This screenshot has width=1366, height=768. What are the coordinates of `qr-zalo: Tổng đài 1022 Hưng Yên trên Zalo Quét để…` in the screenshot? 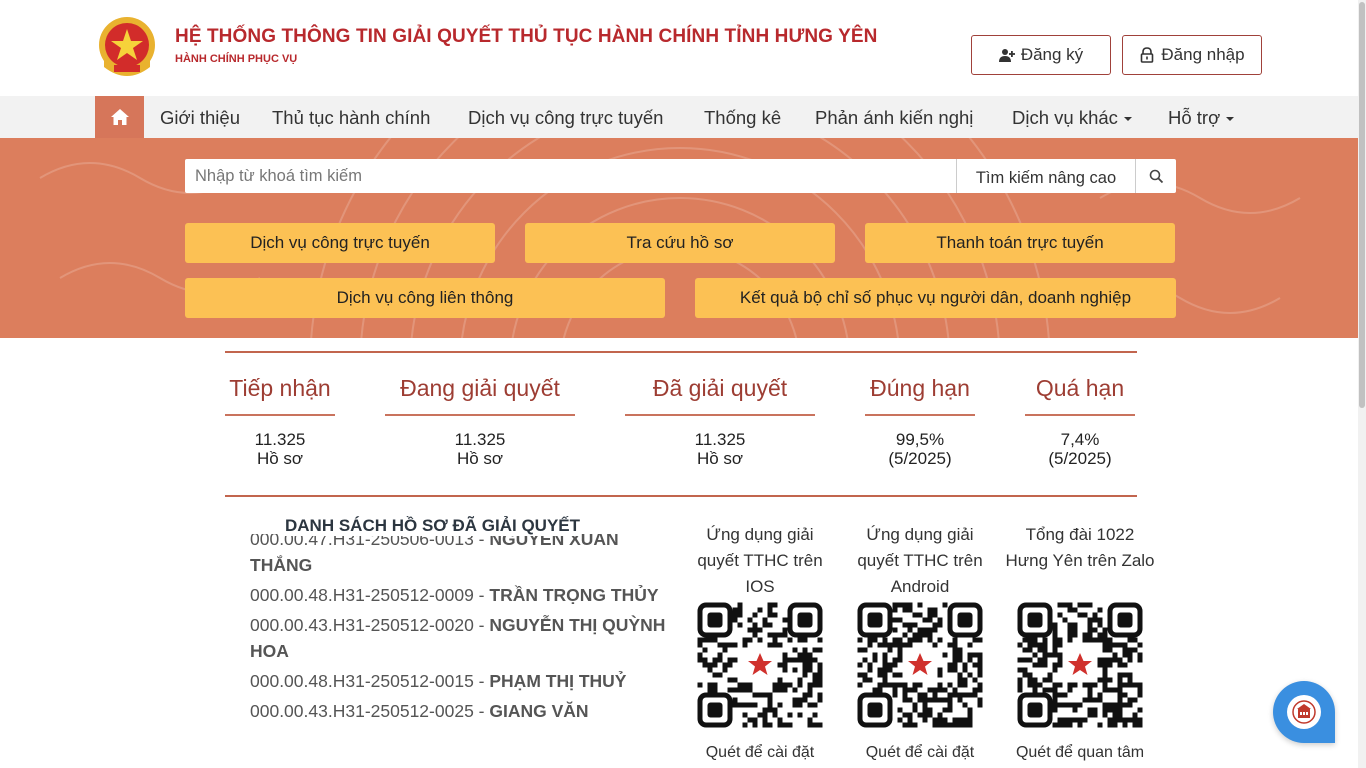 It's located at (1080, 642).